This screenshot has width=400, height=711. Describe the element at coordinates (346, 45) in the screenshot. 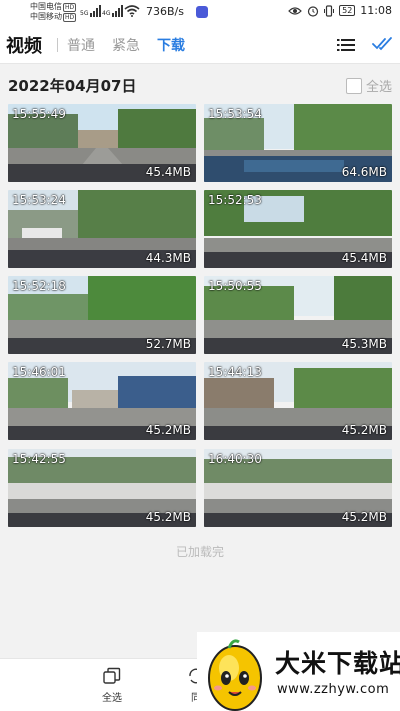

I see `list-icon` at that location.